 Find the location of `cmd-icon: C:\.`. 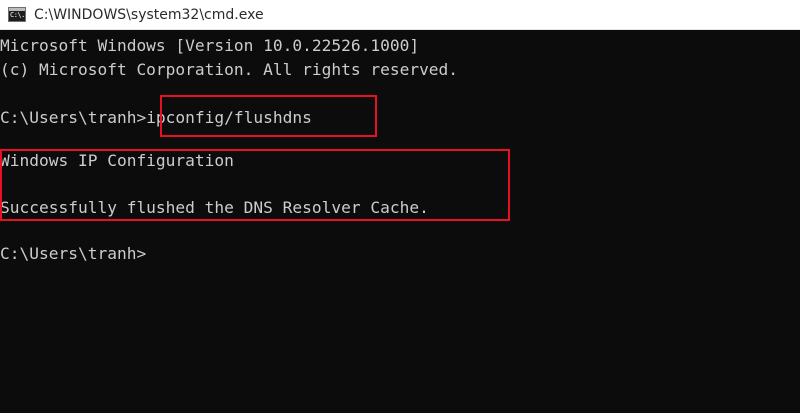

cmd-icon: C:\. is located at coordinates (17, 14).